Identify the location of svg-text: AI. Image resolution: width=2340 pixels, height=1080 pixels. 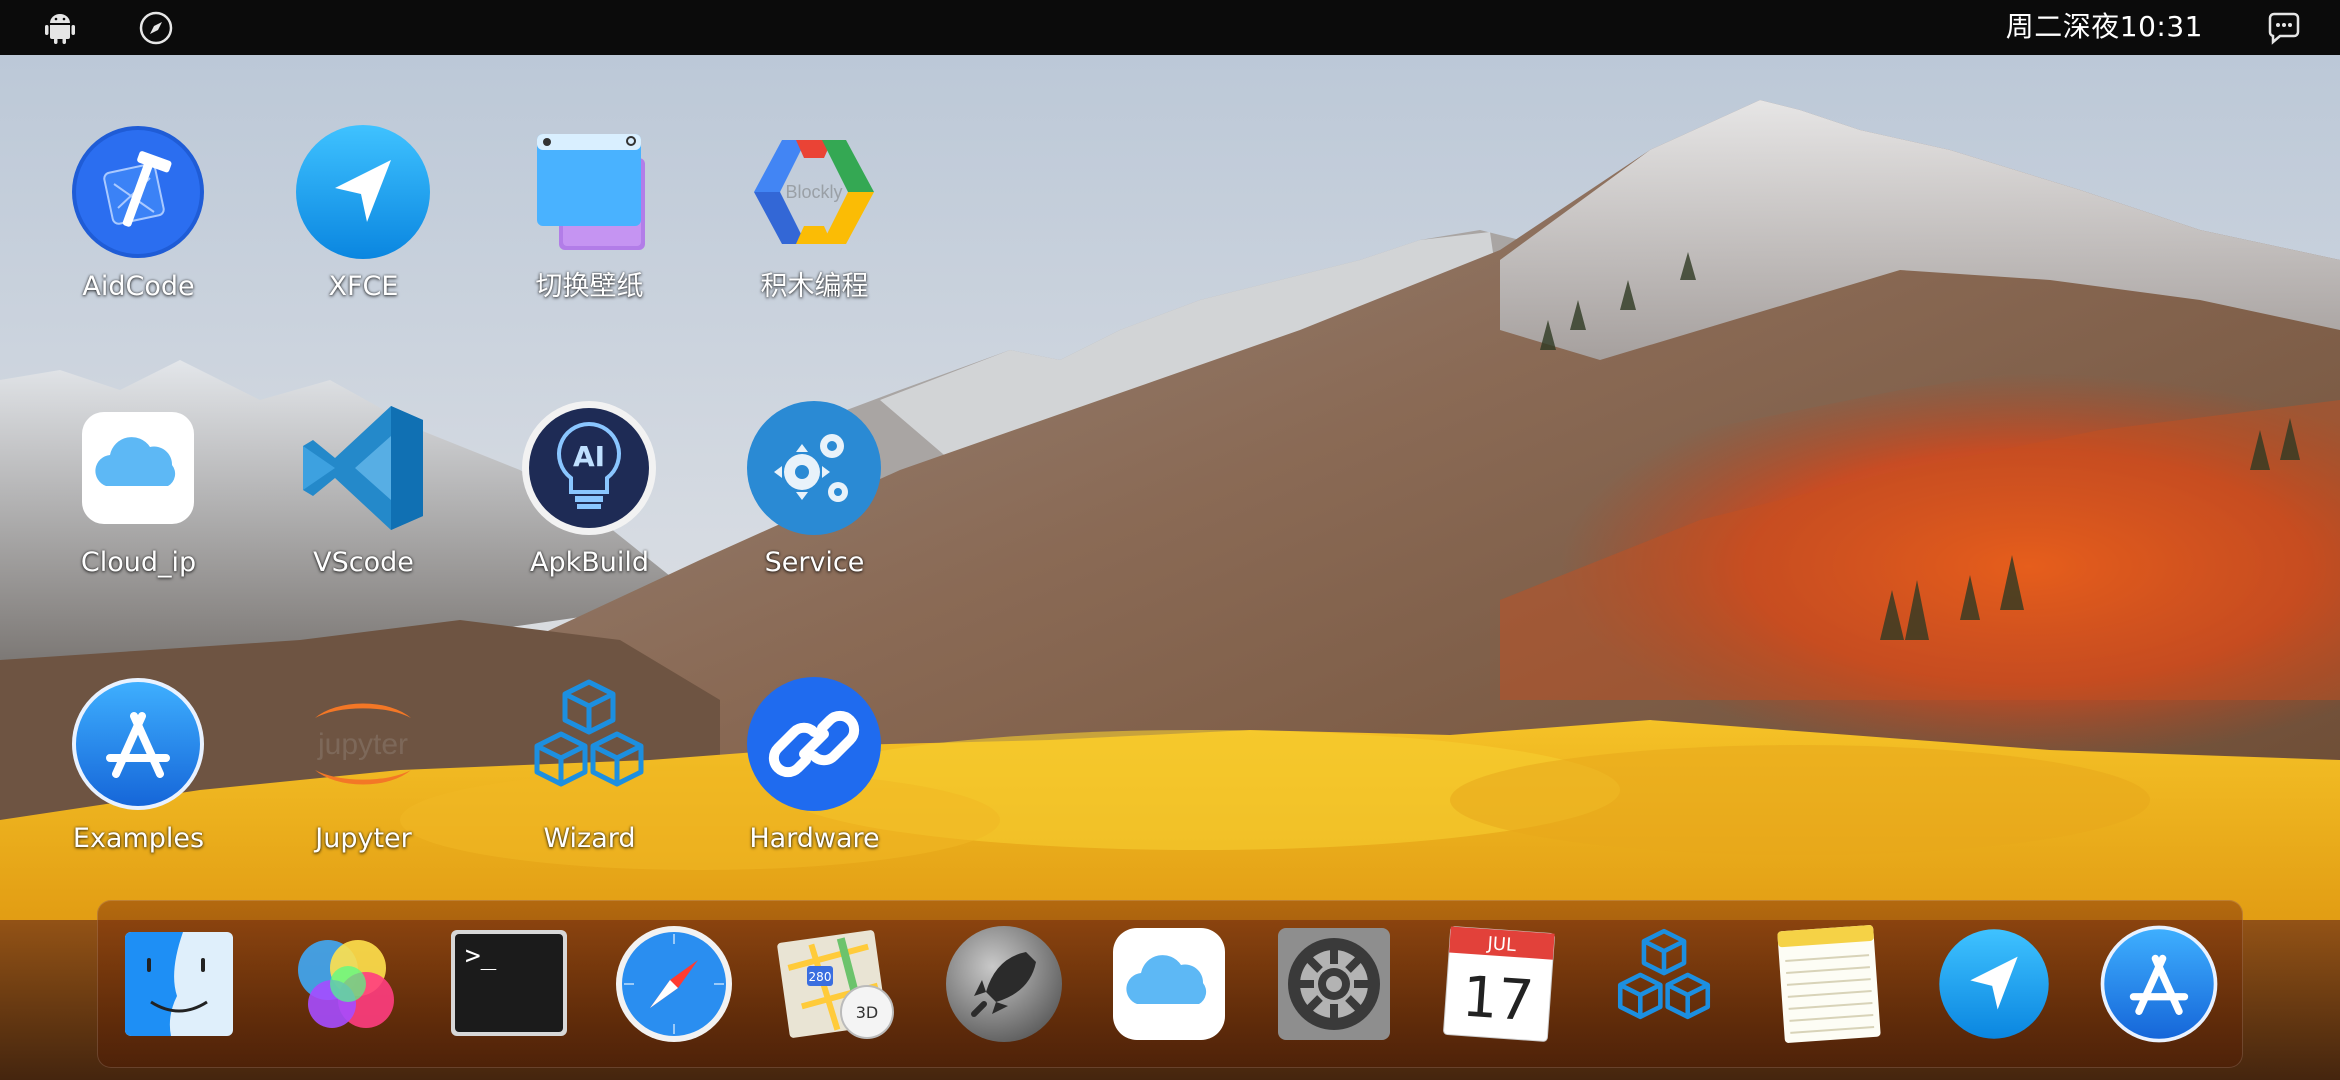
(589, 456).